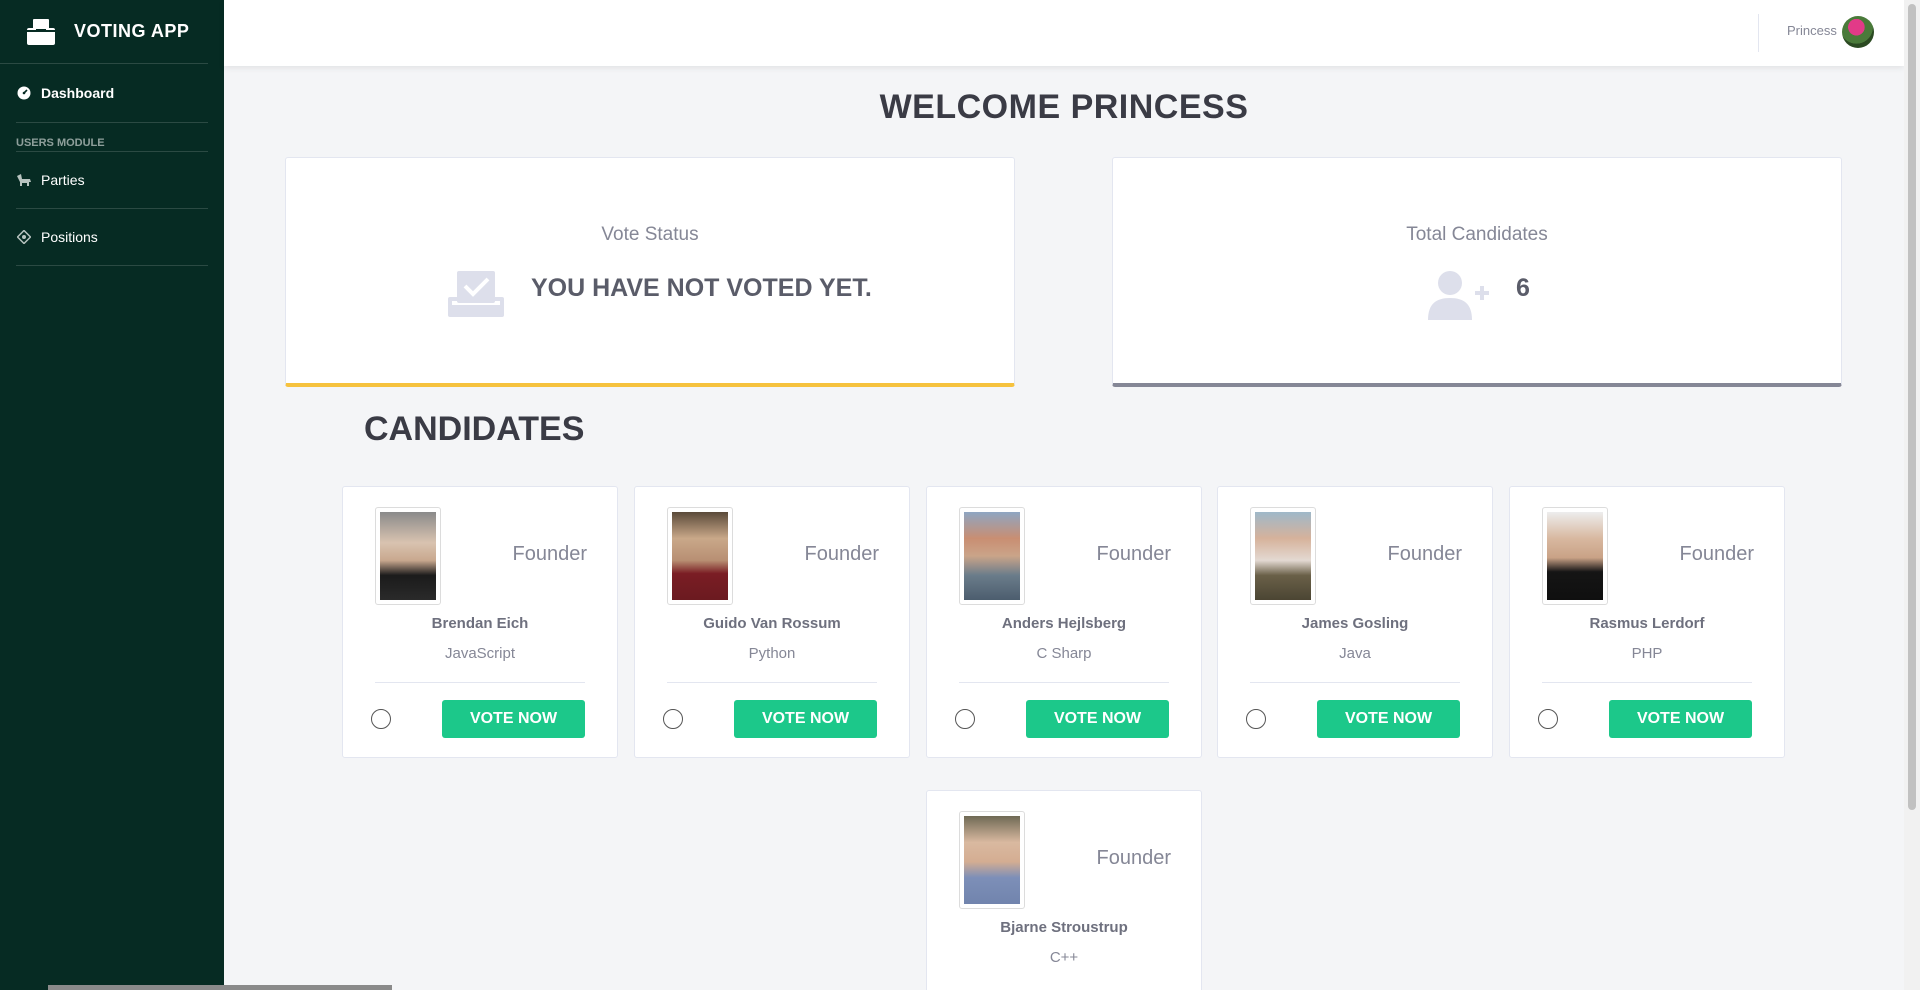 Image resolution: width=1920 pixels, height=990 pixels. Describe the element at coordinates (1477, 234) in the screenshot. I see `total-candidates-title: Total Candidates` at that location.